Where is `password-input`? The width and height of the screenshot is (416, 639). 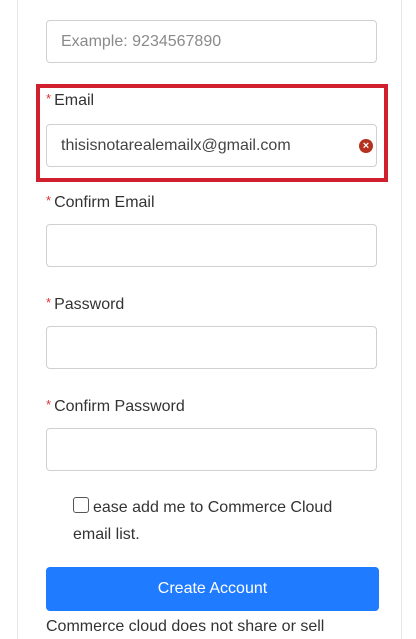 password-input is located at coordinates (211, 347).